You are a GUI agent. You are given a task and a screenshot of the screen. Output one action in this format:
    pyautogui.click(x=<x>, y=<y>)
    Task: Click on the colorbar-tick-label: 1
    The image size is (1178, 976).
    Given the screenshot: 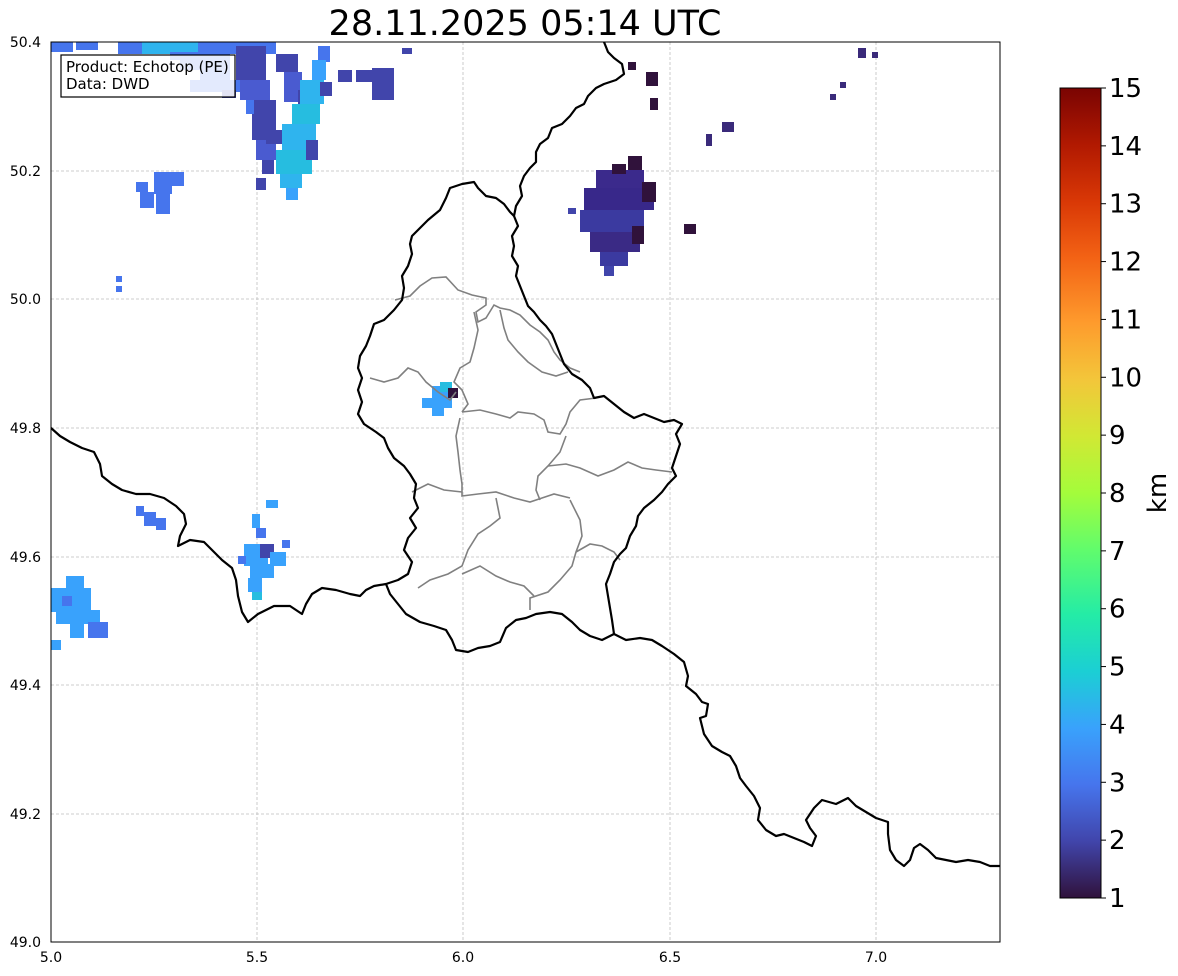 What is the action you would take?
    pyautogui.click(x=1117, y=899)
    